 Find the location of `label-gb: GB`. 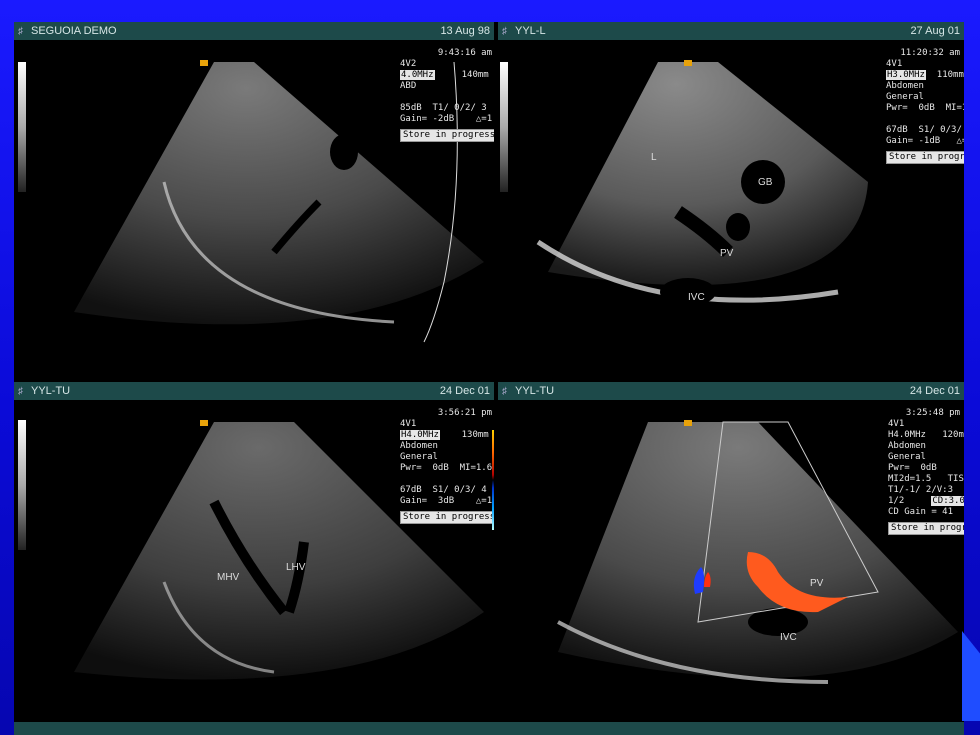

label-gb: GB is located at coordinates (765, 182).